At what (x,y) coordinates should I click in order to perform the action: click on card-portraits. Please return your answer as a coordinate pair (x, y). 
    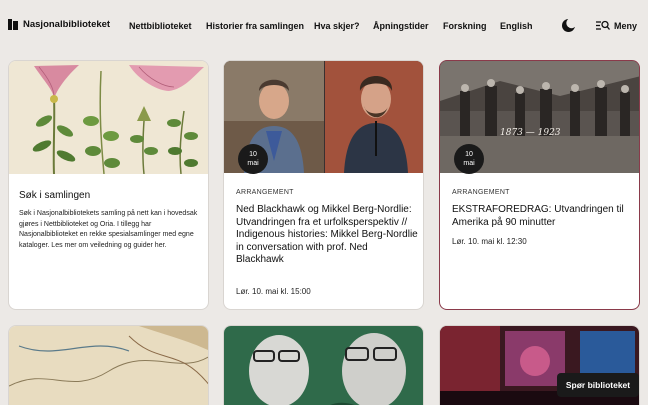
    Looking at the image, I should click on (323, 365).